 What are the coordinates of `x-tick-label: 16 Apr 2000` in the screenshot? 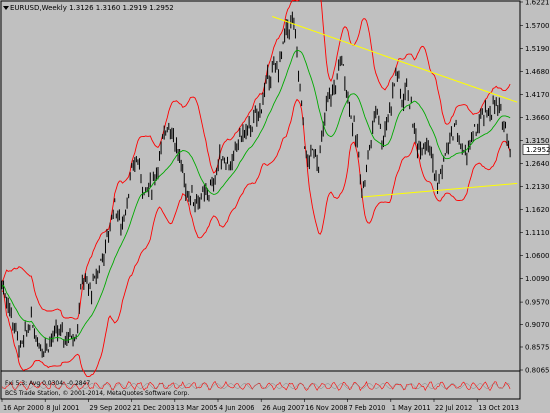 It's located at (23, 408).